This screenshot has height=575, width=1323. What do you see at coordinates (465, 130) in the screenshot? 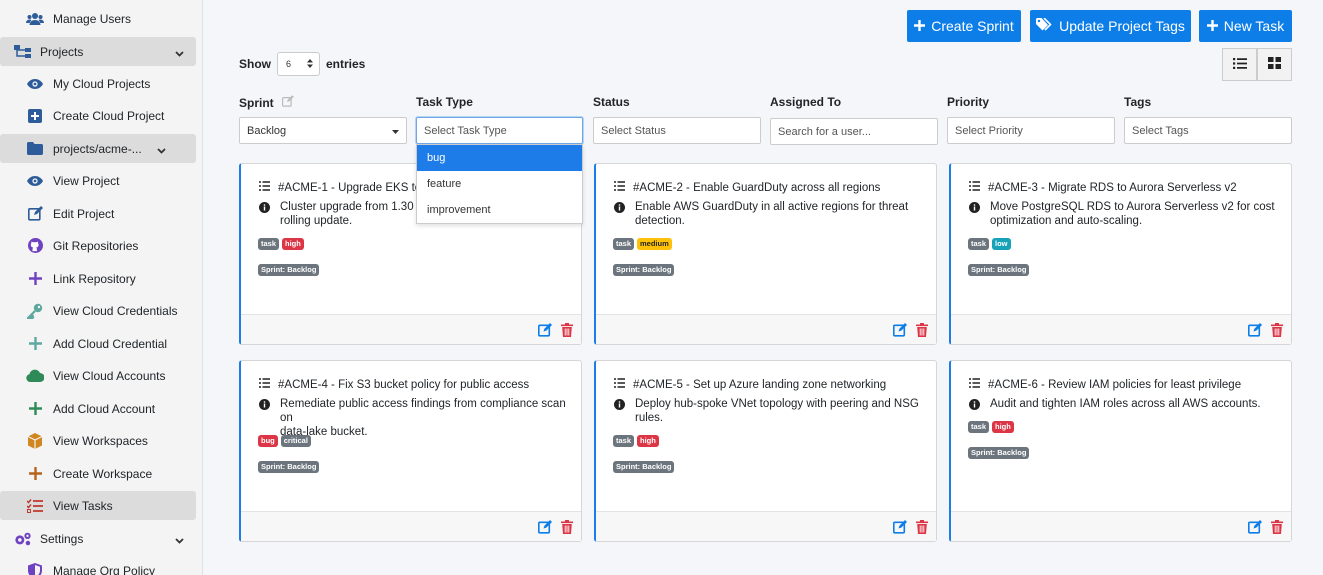
I see `task-type-placeholder: Select Task Type` at bounding box center [465, 130].